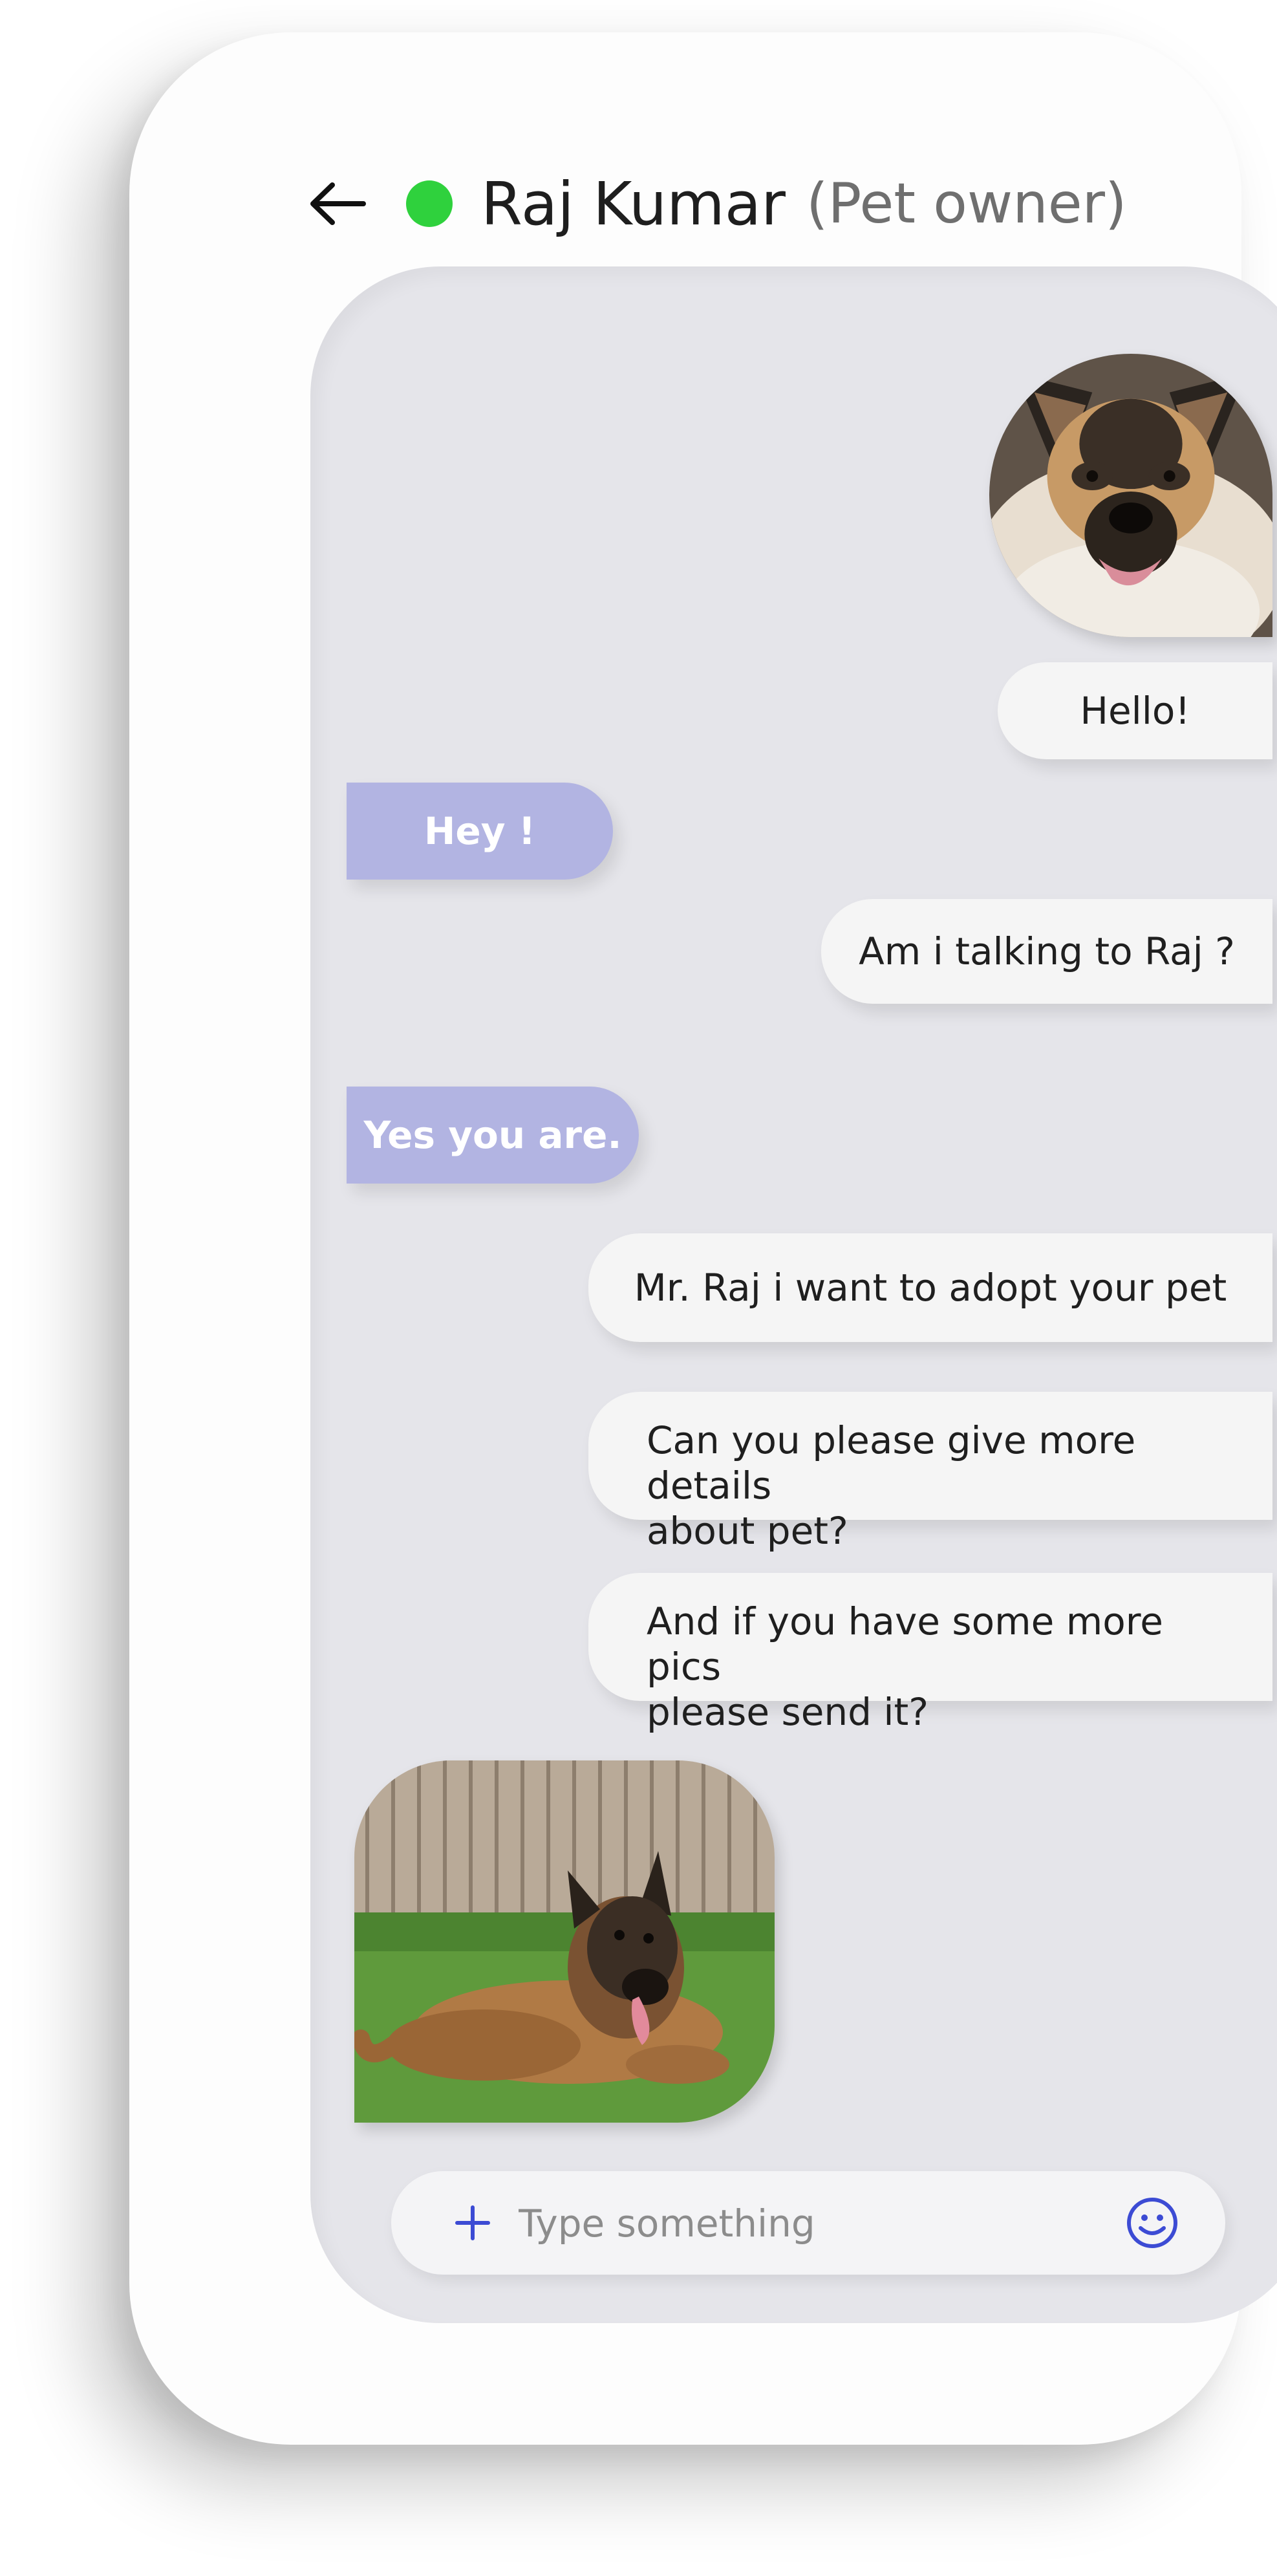 The height and width of the screenshot is (2576, 1277). I want to click on message-image-dog-portrait, so click(1130, 495).